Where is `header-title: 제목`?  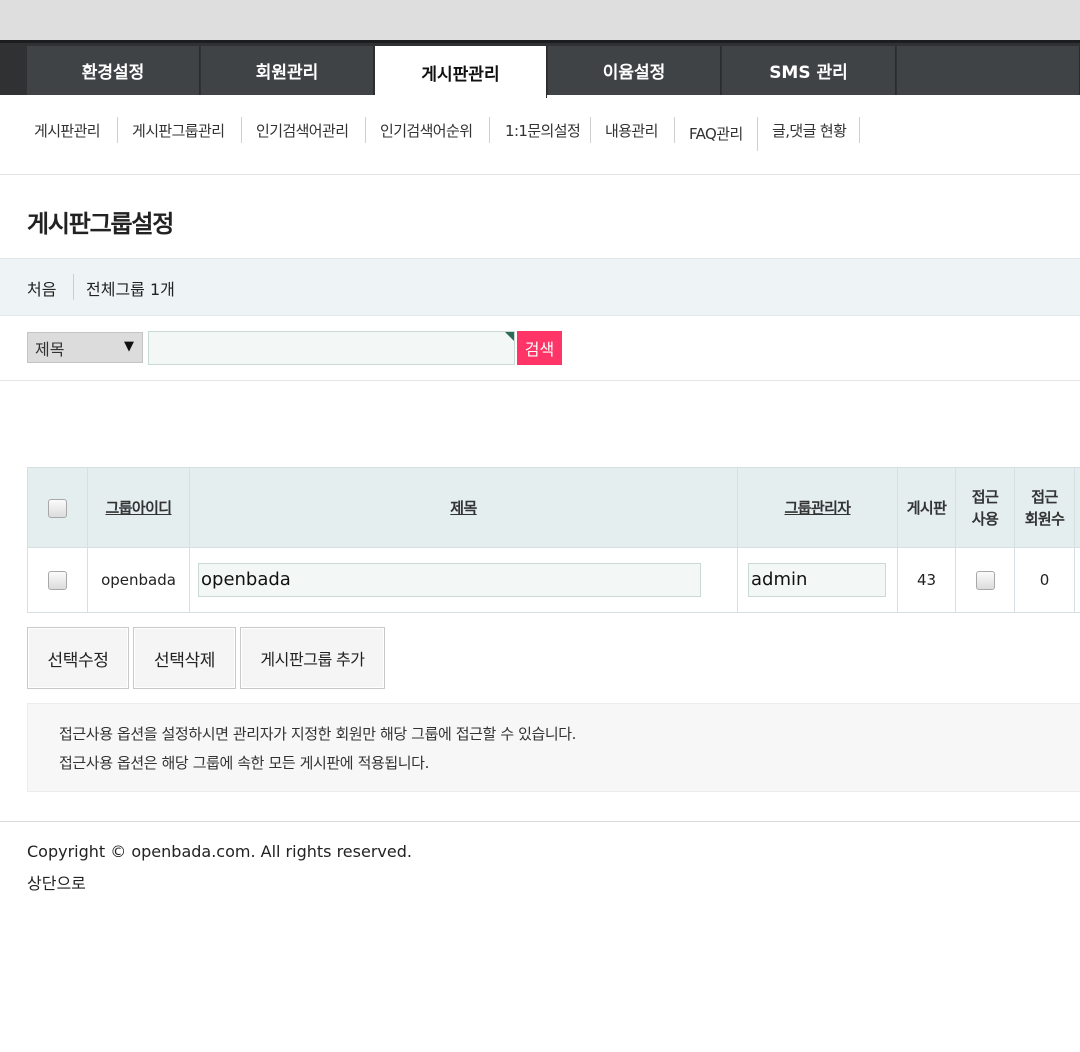
header-title: 제목 is located at coordinates (463, 507).